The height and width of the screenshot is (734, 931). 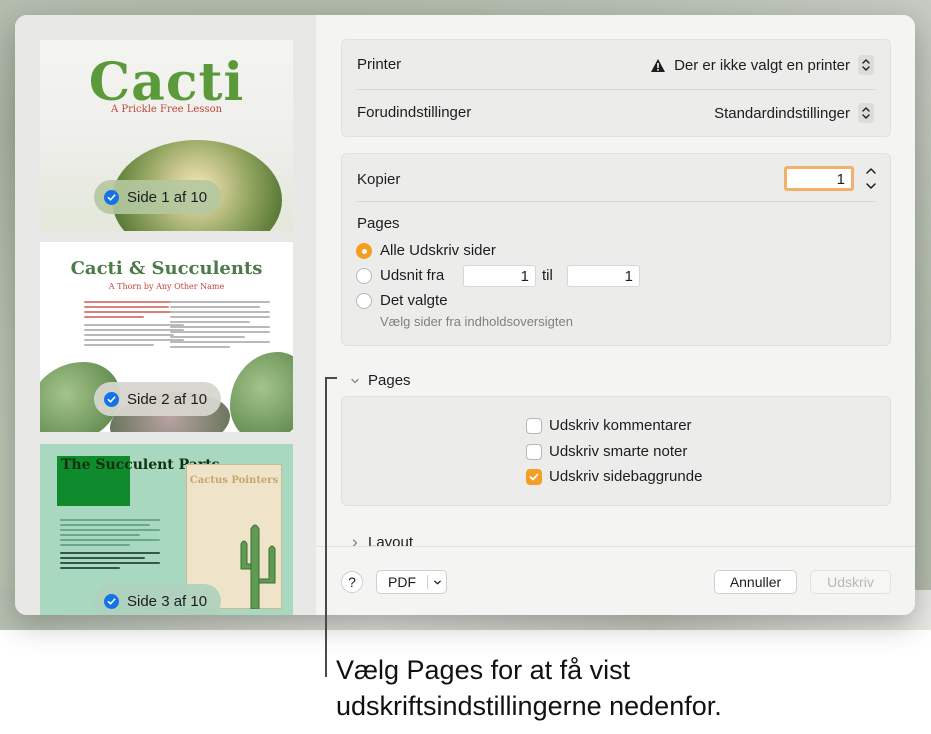 I want to click on radio-selection, so click(x=364, y=301).